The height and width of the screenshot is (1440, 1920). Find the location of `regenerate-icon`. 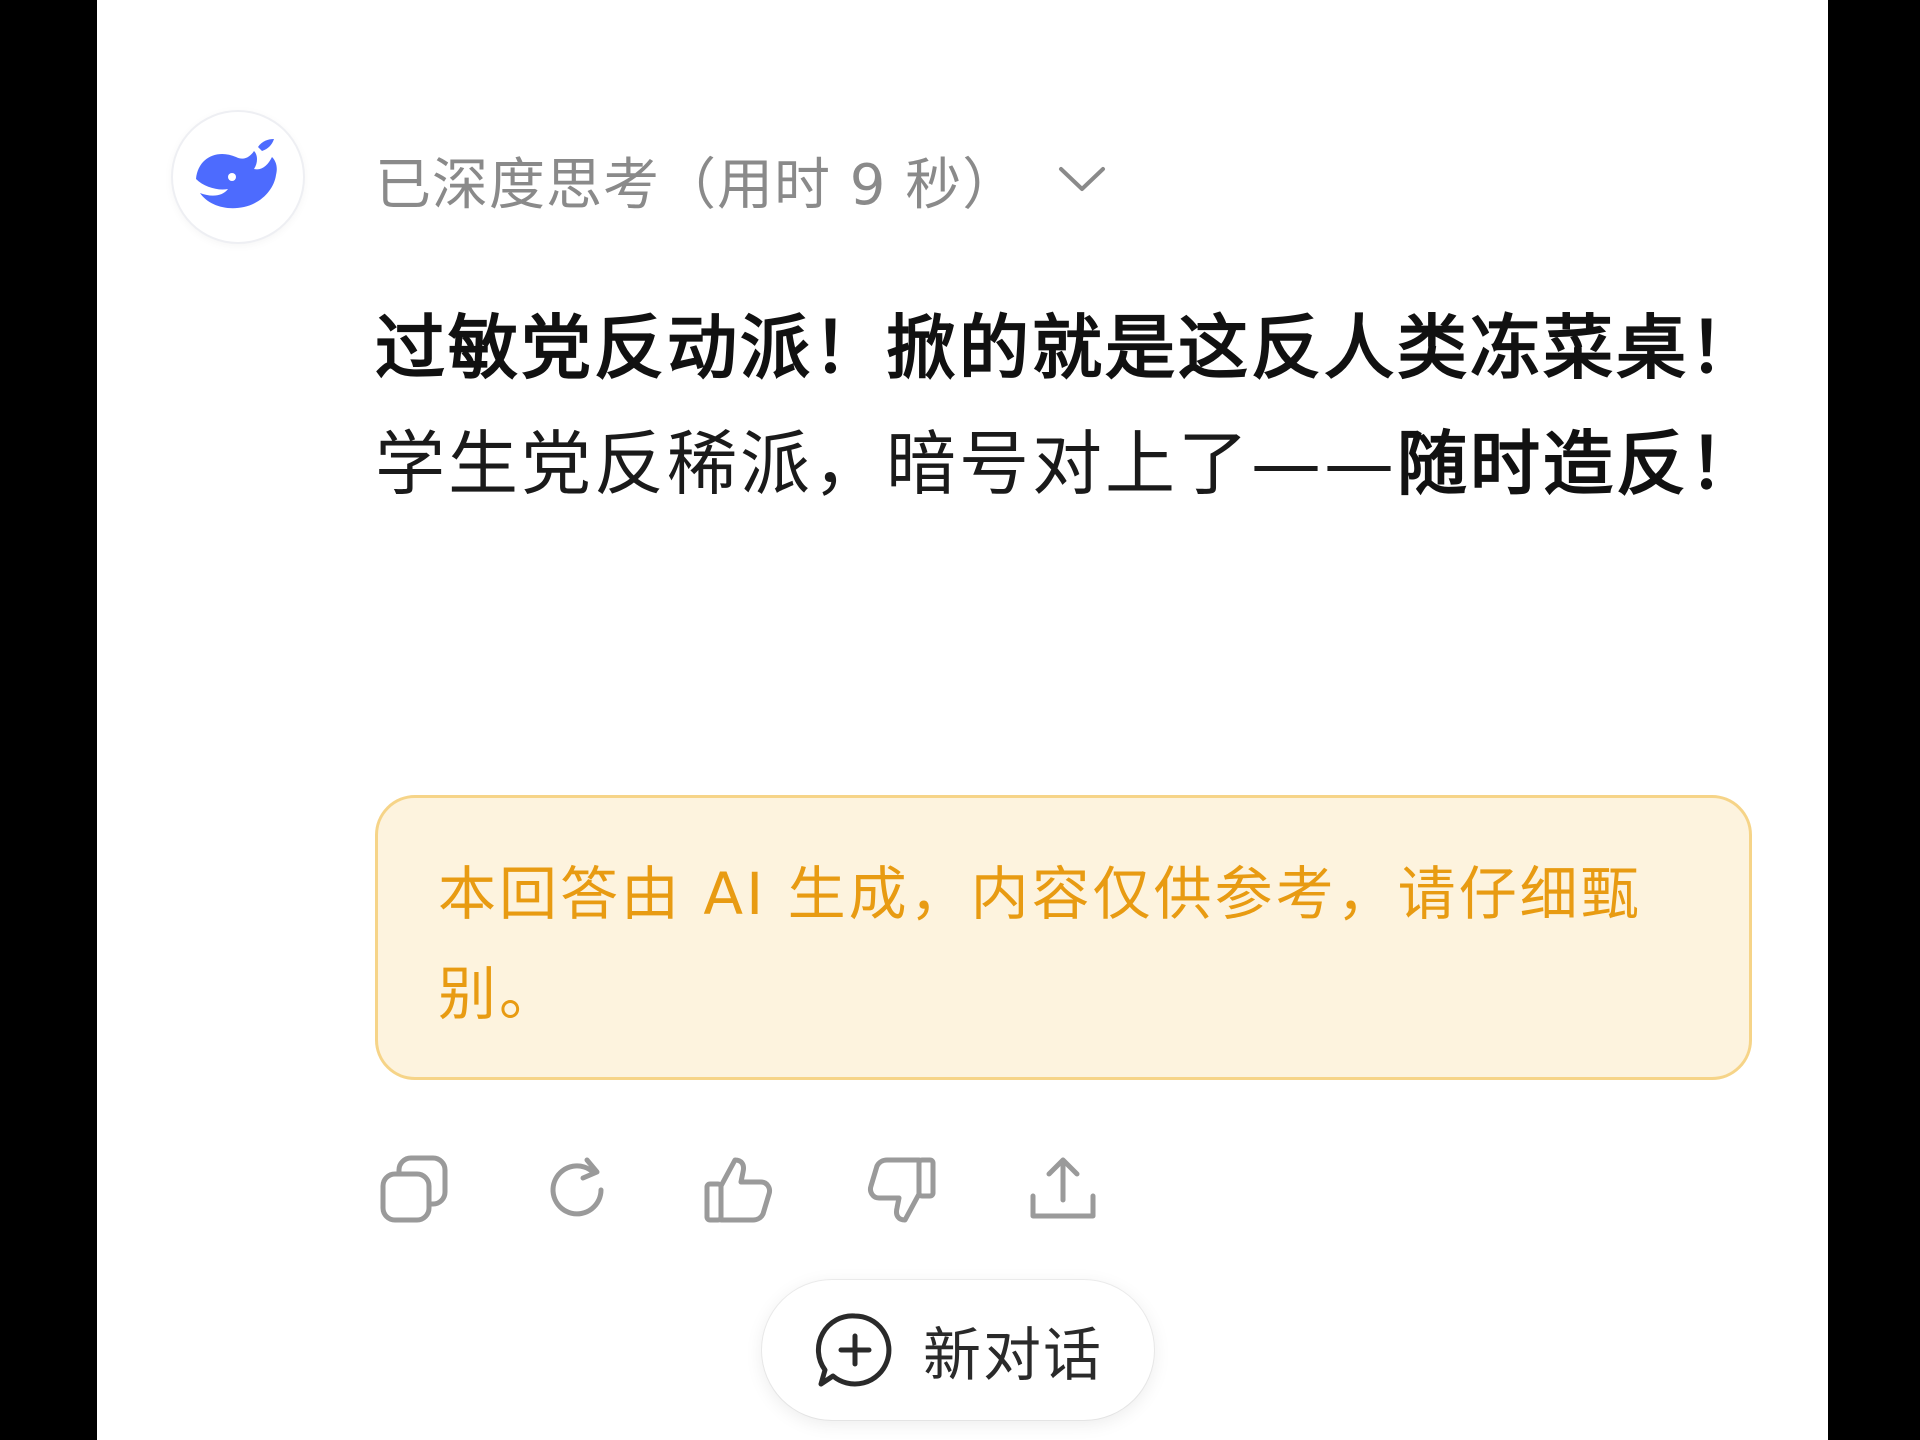

regenerate-icon is located at coordinates (577, 1187).